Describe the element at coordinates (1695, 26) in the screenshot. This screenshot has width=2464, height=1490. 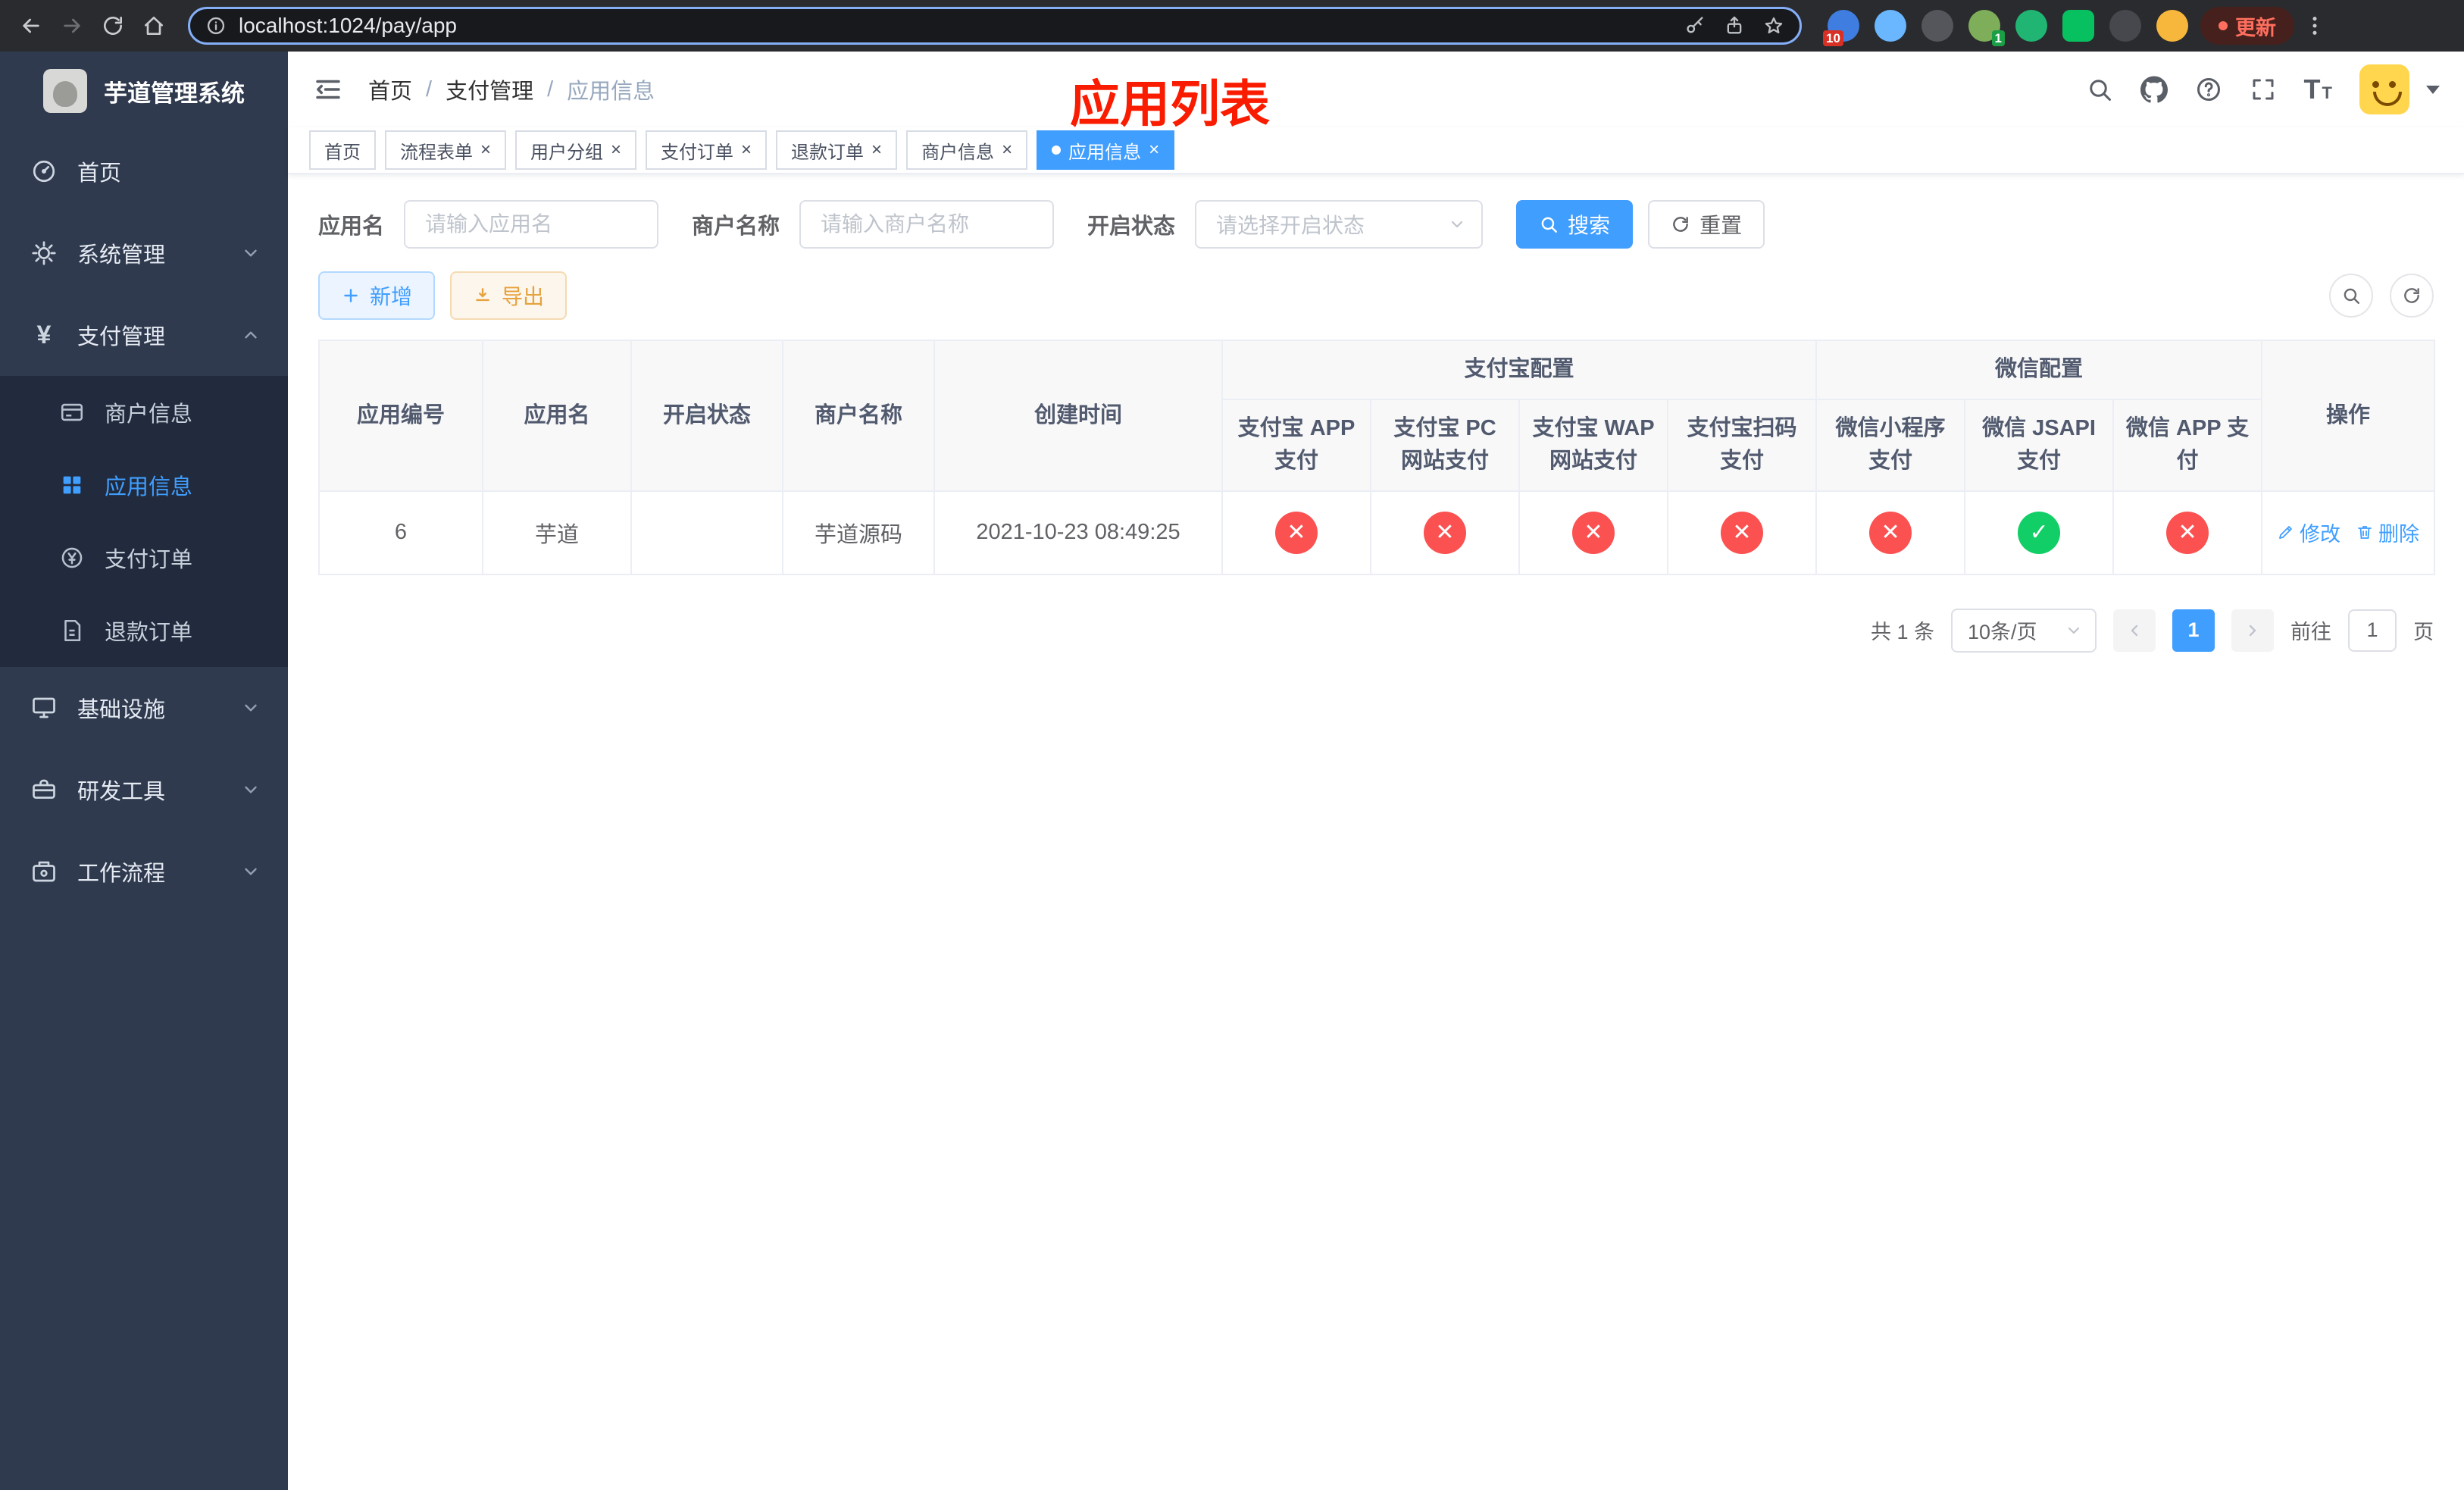
I see `password-key-icon` at that location.